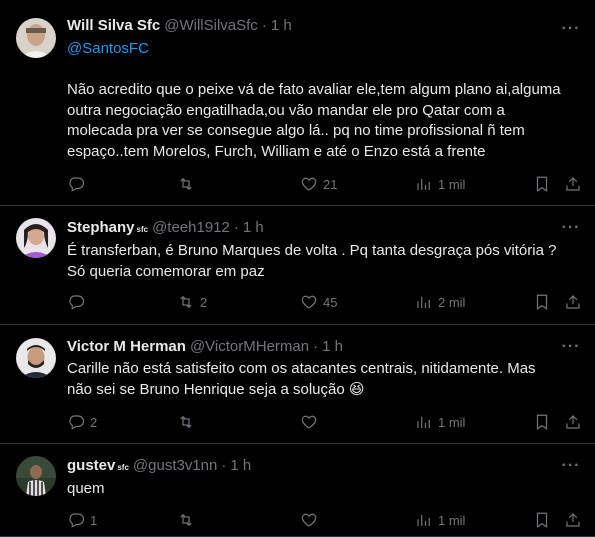 The height and width of the screenshot is (537, 595). I want to click on author-name: Stephany, so click(101, 228).